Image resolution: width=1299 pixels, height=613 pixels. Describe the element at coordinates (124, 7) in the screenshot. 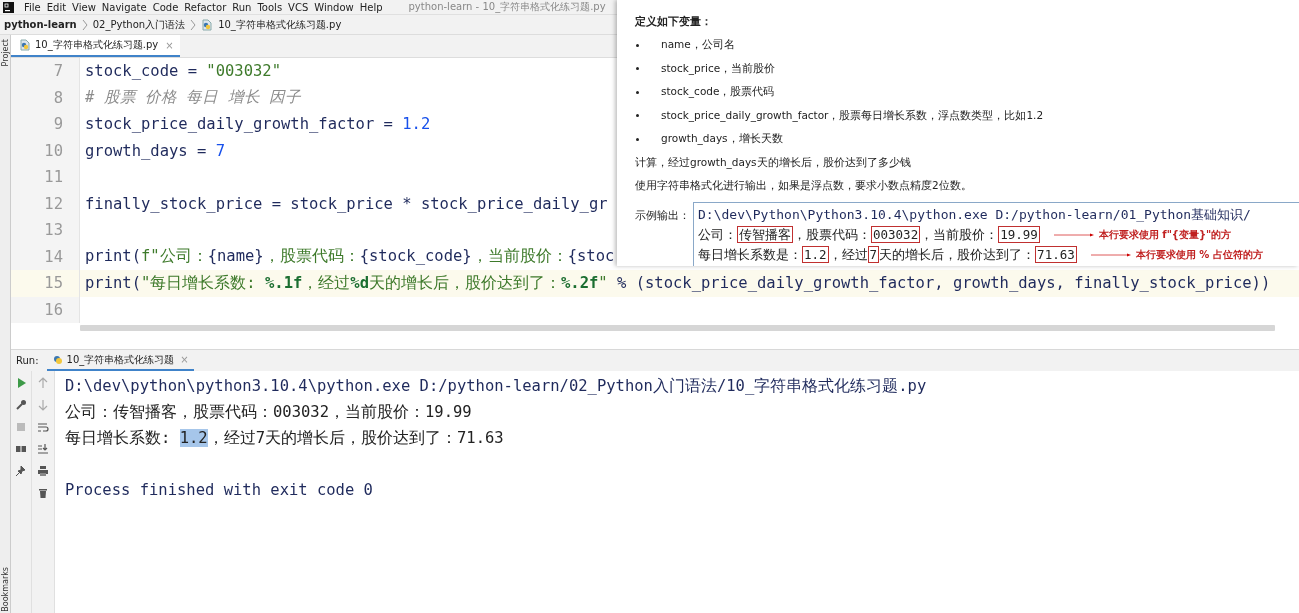

I see `menu-item: Navigate` at that location.